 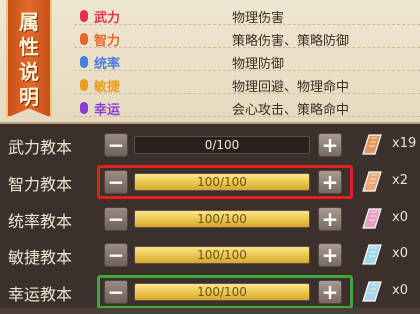 I want to click on legend-row-wuli: 武力 物理伤害, so click(x=247, y=15).